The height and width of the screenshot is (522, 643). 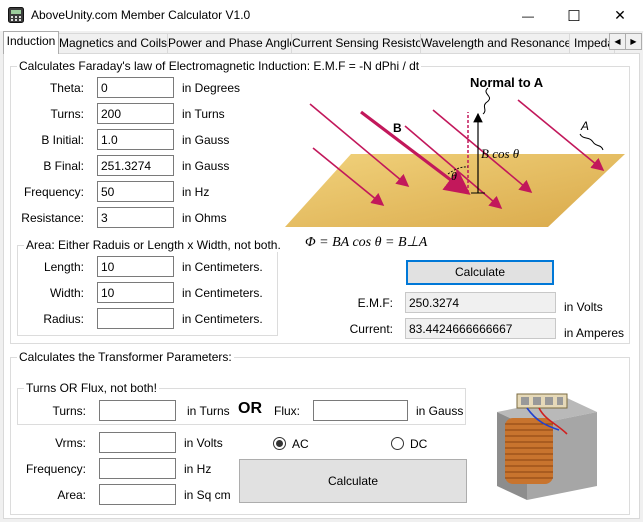 I want to click on b-label: B, so click(x=397, y=128).